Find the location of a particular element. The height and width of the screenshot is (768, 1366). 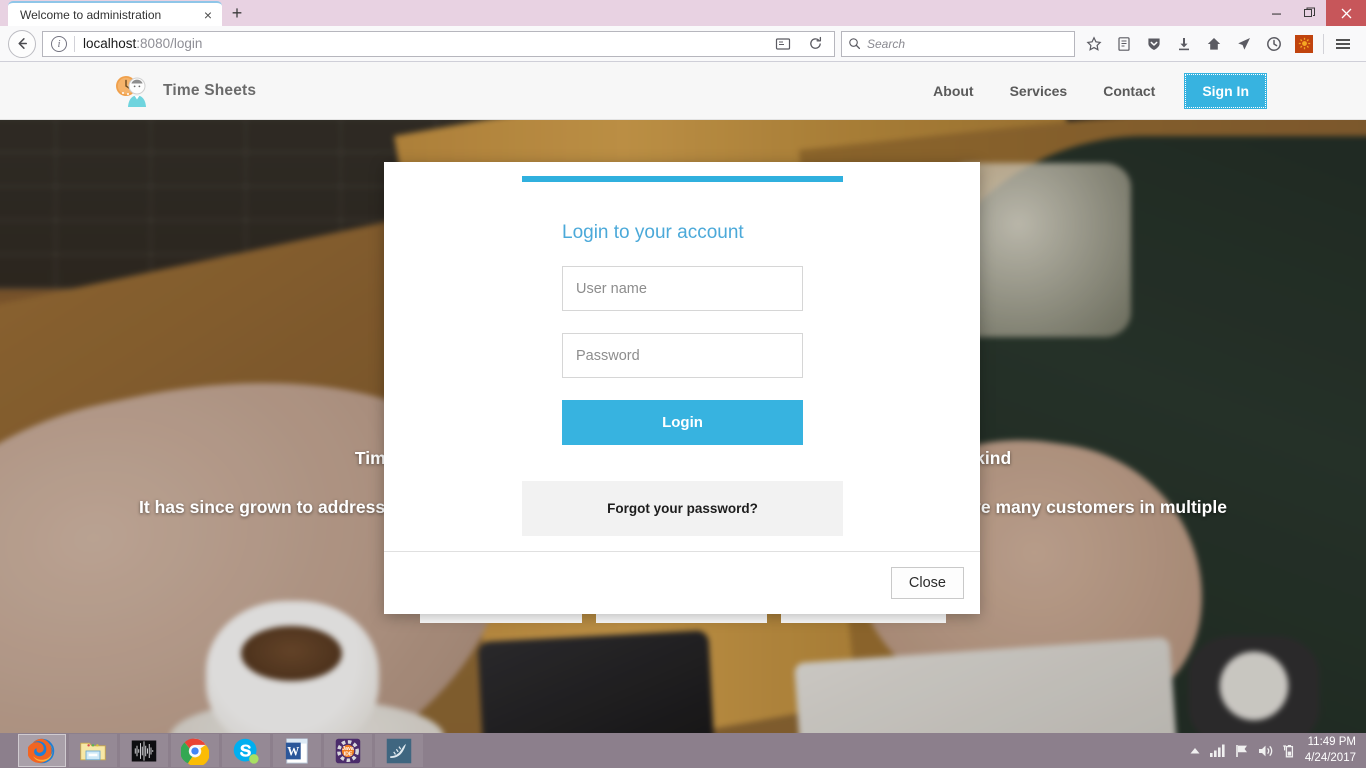

window-controls is located at coordinates (1313, 13).